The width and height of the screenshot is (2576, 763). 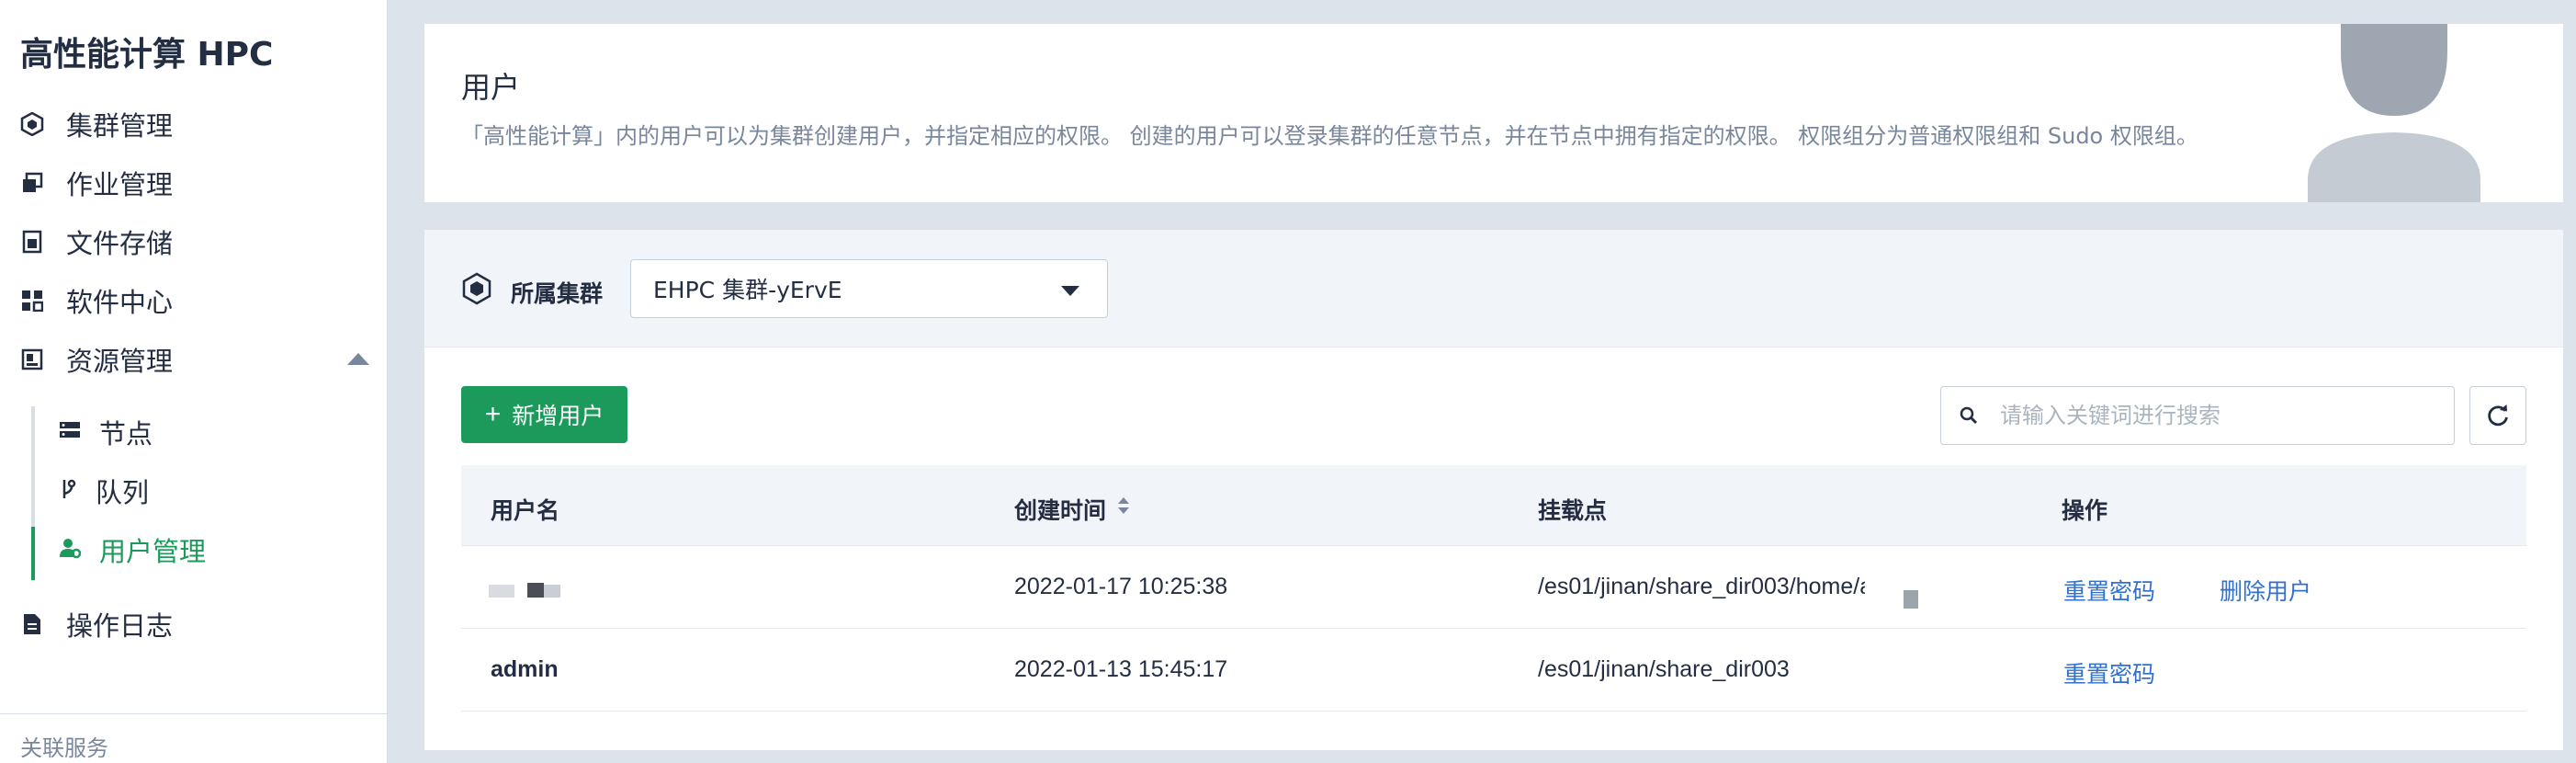 I want to click on related-services-label: 关联服务, so click(x=64, y=748).